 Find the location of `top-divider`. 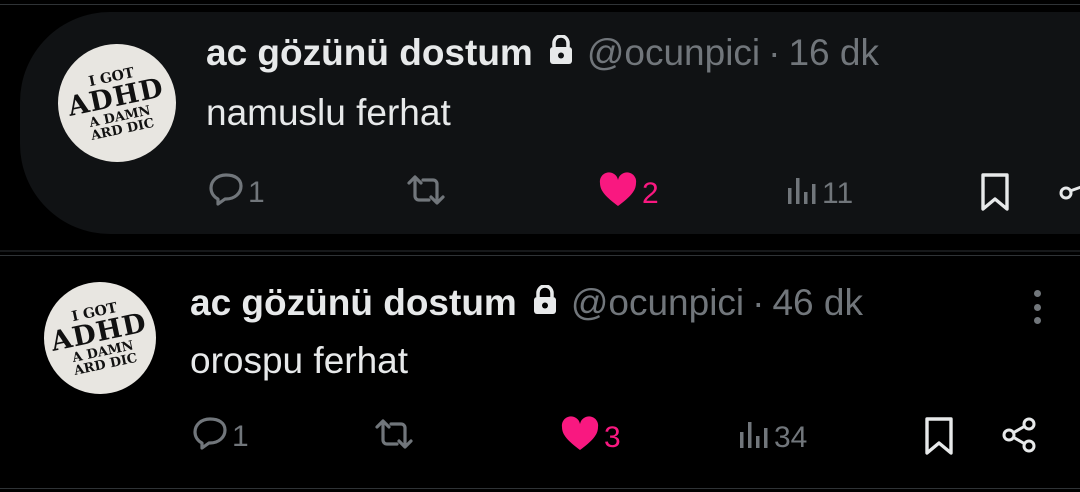

top-divider is located at coordinates (540, 4).